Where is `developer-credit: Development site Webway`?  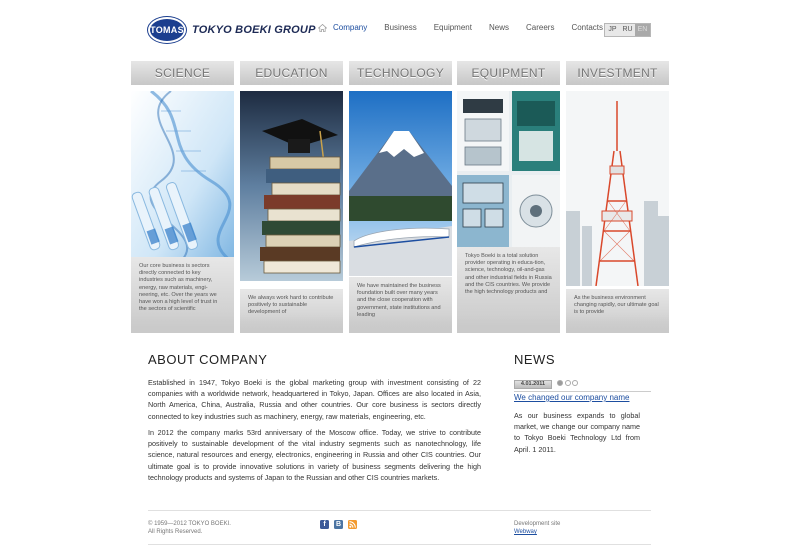 developer-credit: Development site Webway is located at coordinates (537, 528).